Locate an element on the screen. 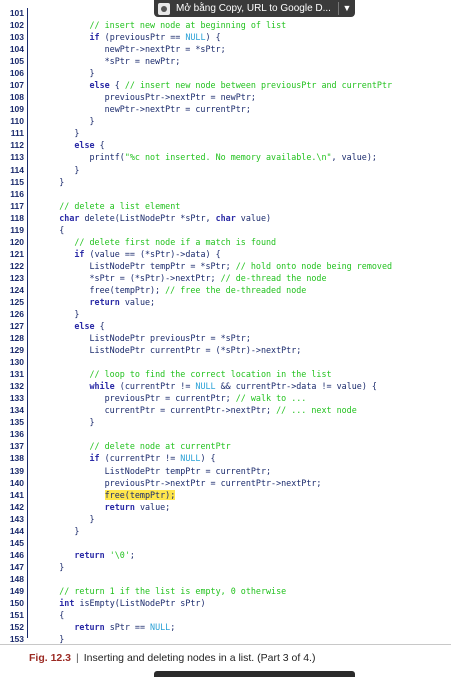  line-number: 149 is located at coordinates (16, 590).